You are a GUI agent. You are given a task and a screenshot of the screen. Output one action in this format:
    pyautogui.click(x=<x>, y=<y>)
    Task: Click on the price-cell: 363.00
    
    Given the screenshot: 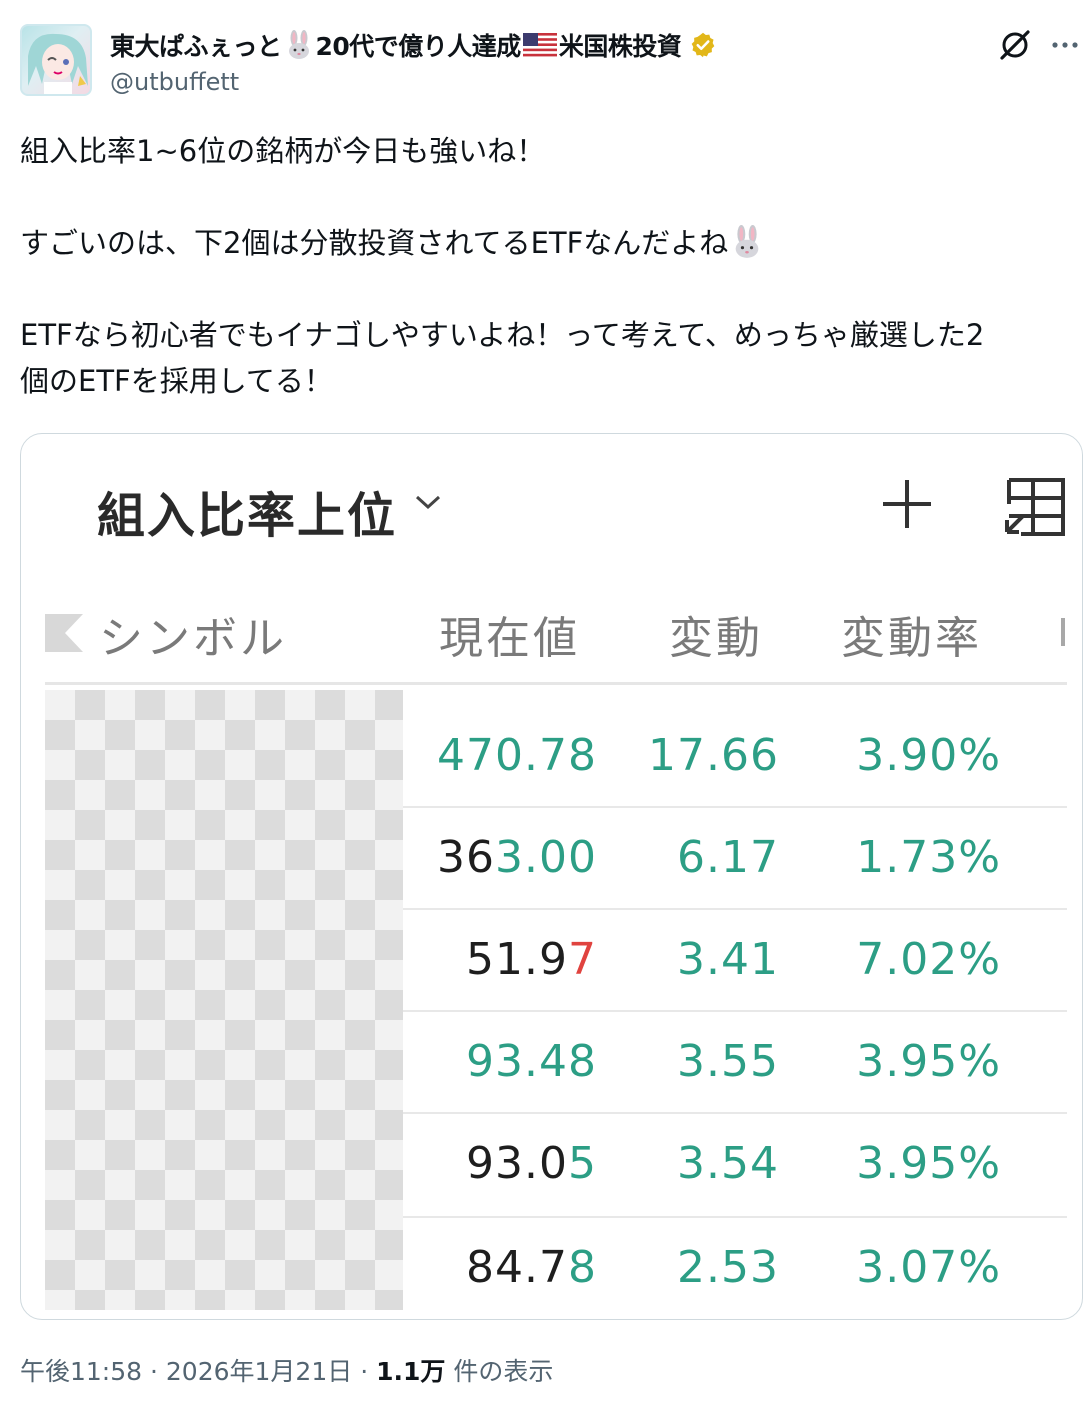 What is the action you would take?
    pyautogui.click(x=499, y=857)
    